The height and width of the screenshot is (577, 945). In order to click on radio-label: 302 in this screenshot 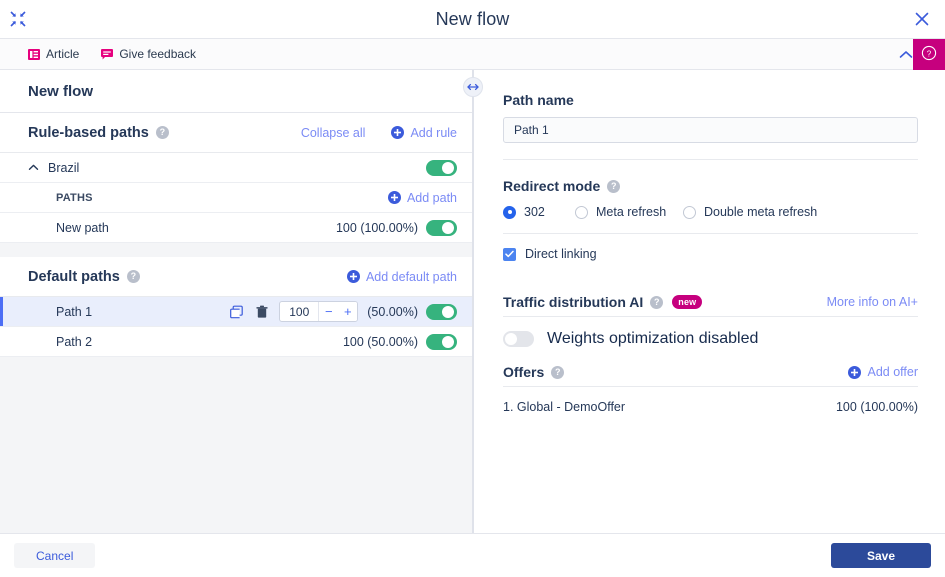, I will do `click(534, 212)`.